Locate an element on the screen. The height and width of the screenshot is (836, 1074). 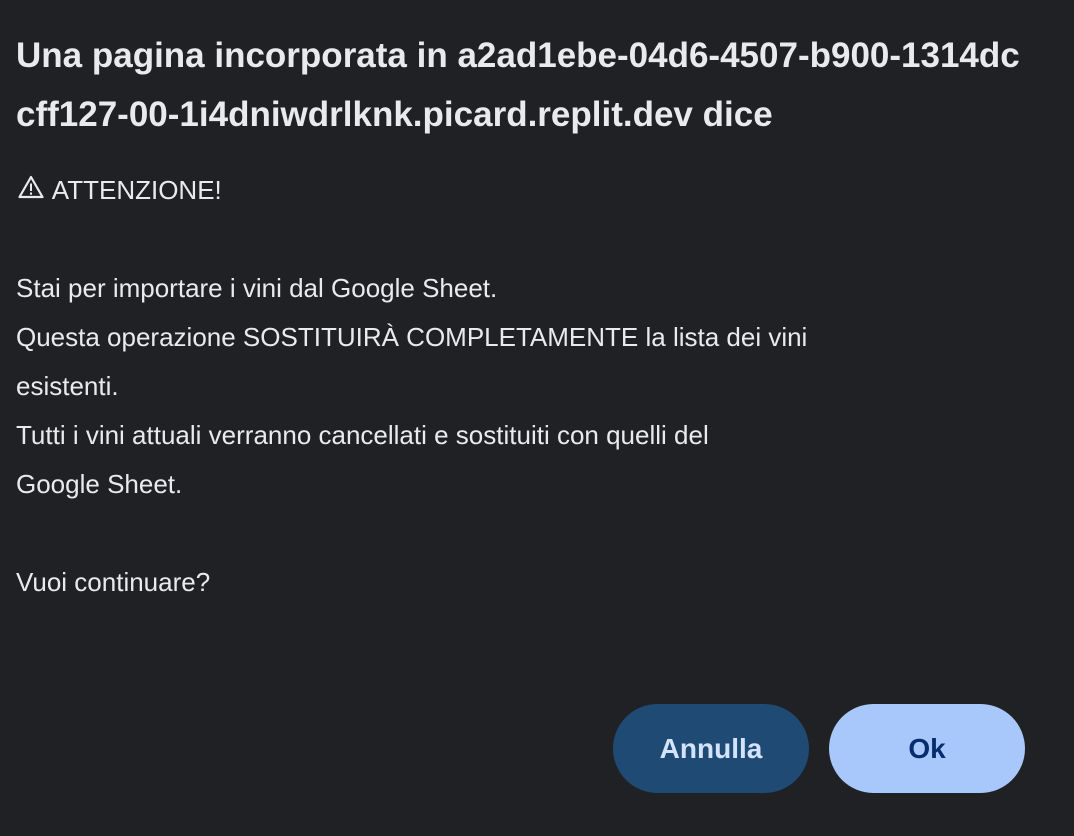
warning-text: ATTENZIONE! is located at coordinates (136, 190).